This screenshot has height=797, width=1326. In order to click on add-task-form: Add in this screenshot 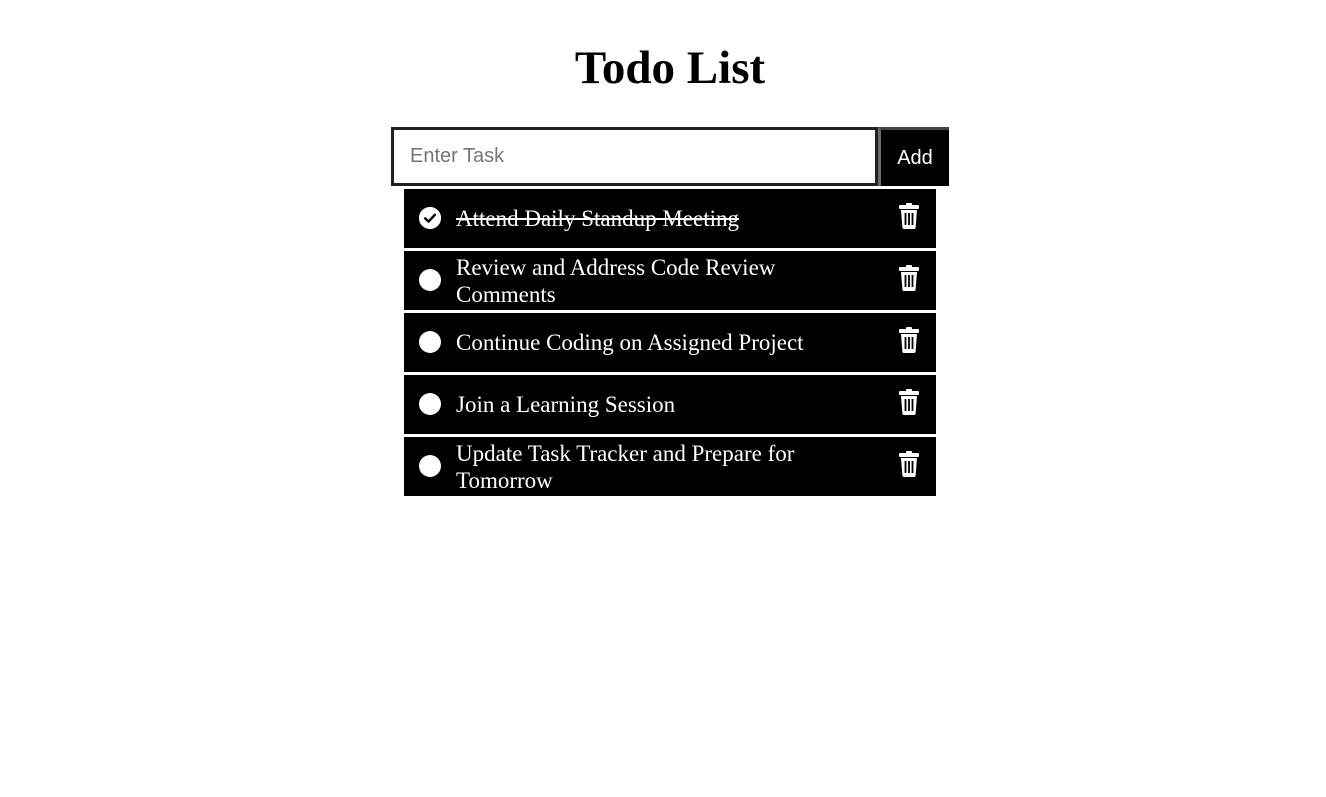, I will do `click(670, 156)`.